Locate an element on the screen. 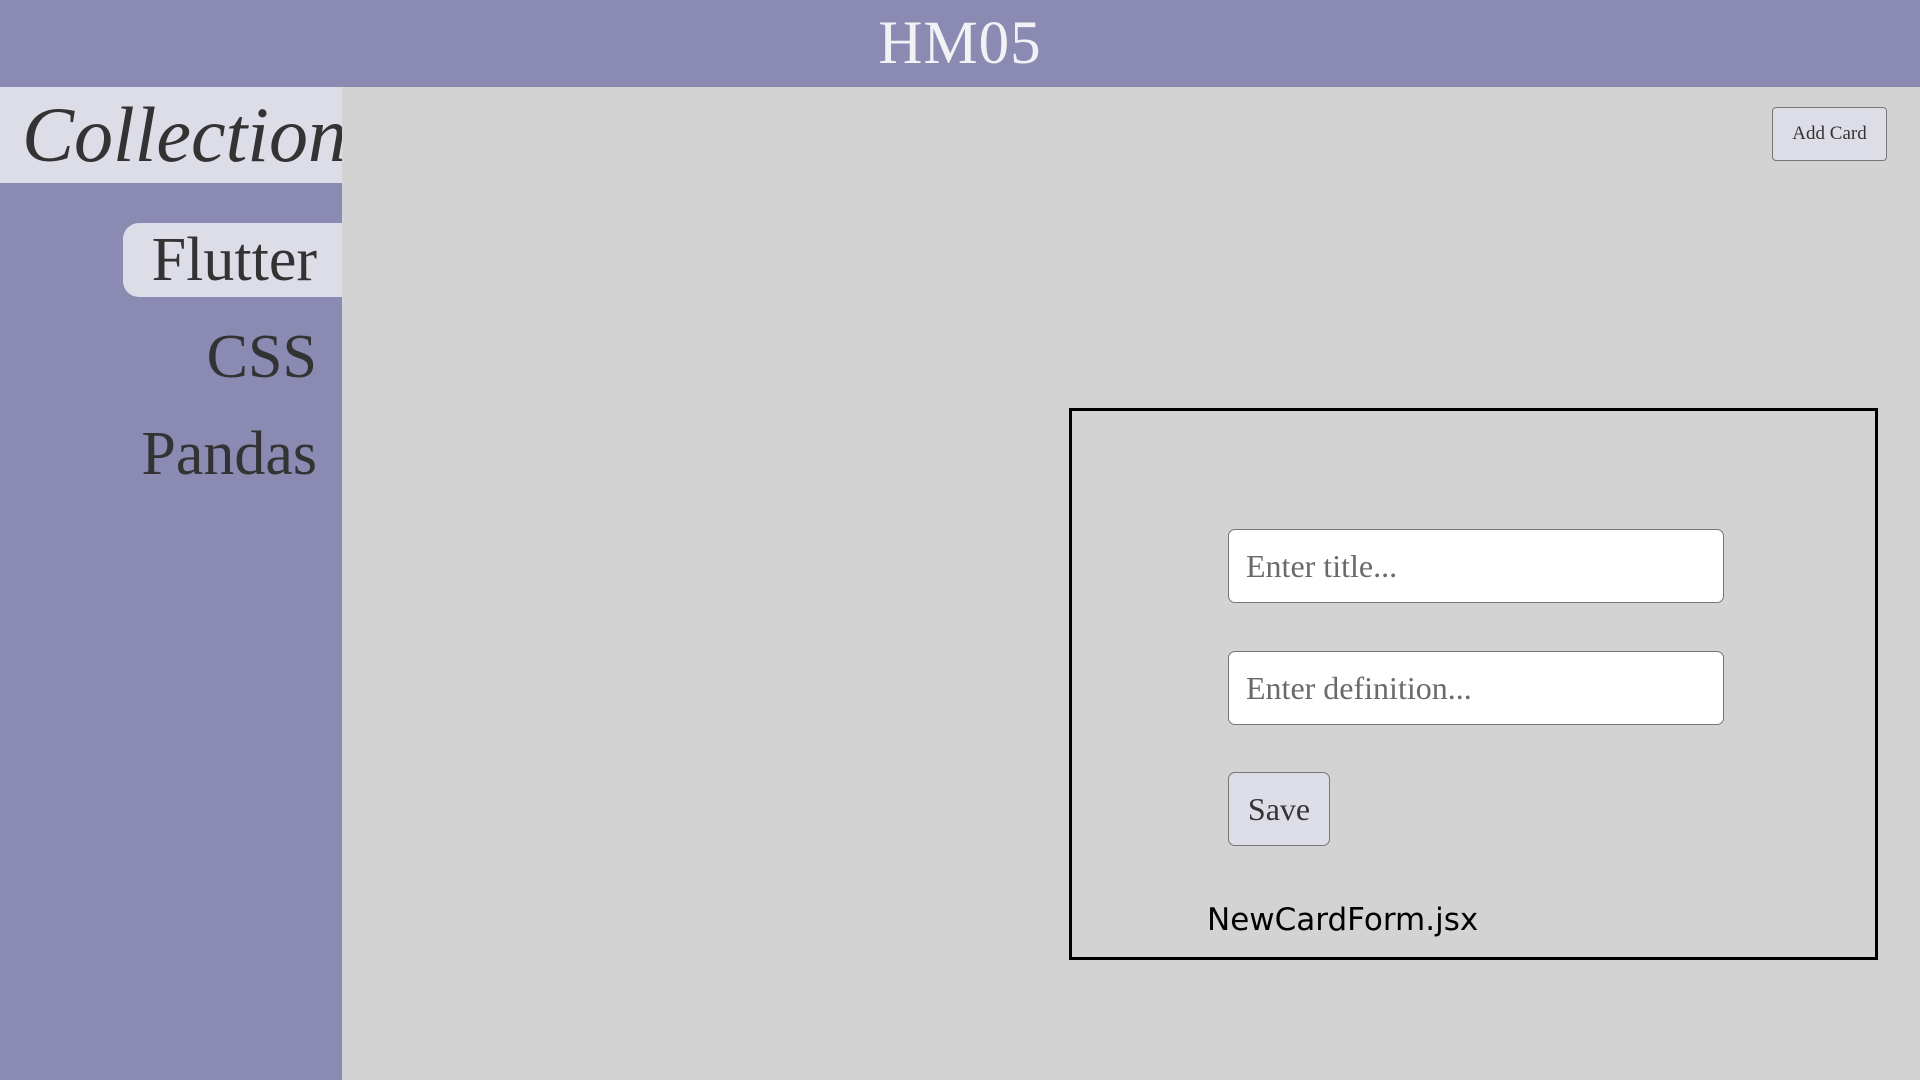 This screenshot has height=1080, width=1920. sidebar-header: Collections is located at coordinates (188, 135).